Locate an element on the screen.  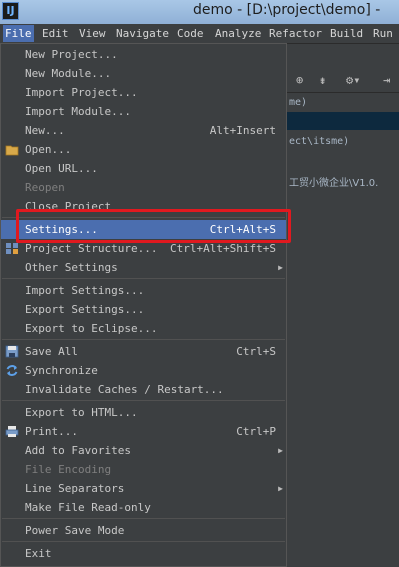
menu-item-add-to-favorites: Add to Favorites ▶ is located at coordinates (143, 450).